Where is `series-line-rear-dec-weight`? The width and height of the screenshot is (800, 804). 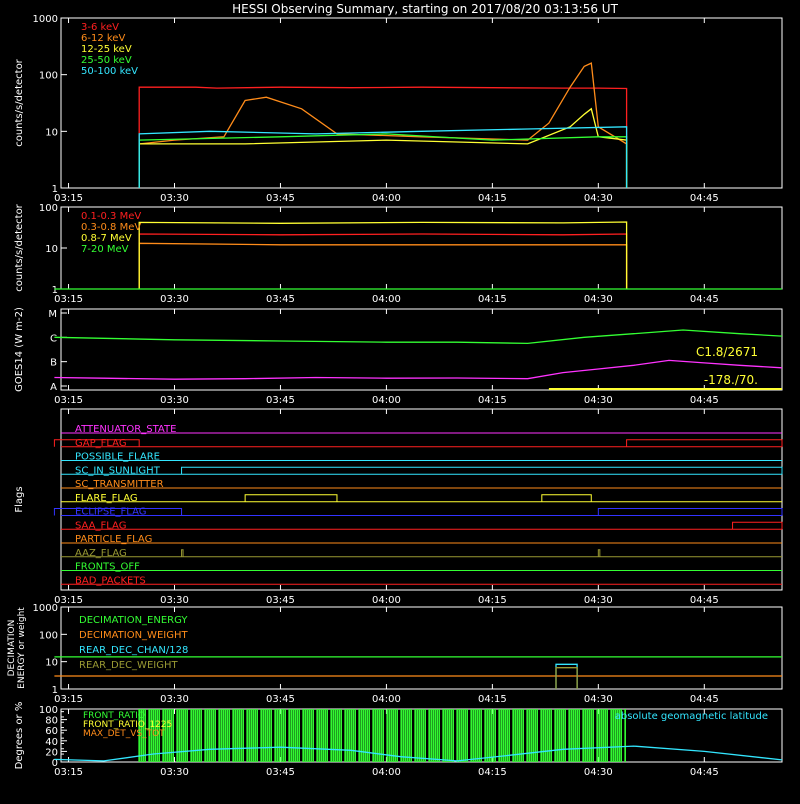
series-line-rear-dec-weight is located at coordinates (566, 678).